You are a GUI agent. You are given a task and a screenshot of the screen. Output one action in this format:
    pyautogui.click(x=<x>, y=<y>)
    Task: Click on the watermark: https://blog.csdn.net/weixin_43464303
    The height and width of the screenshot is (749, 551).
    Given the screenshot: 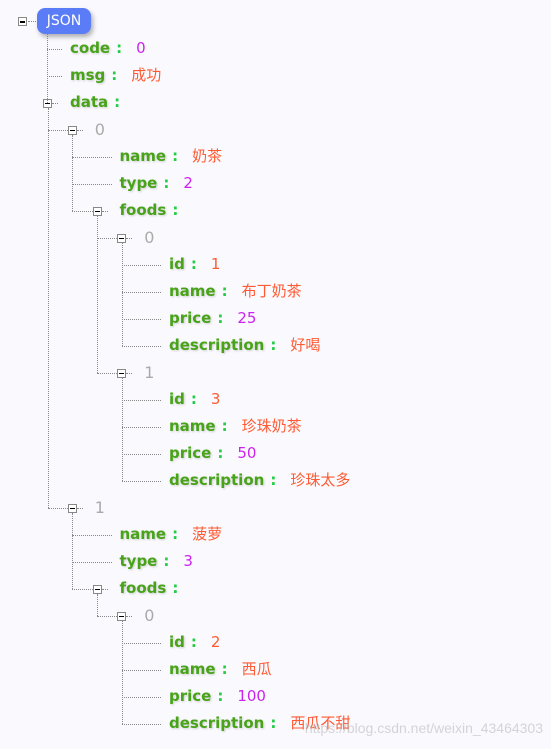 What is the action you would take?
    pyautogui.click(x=423, y=728)
    